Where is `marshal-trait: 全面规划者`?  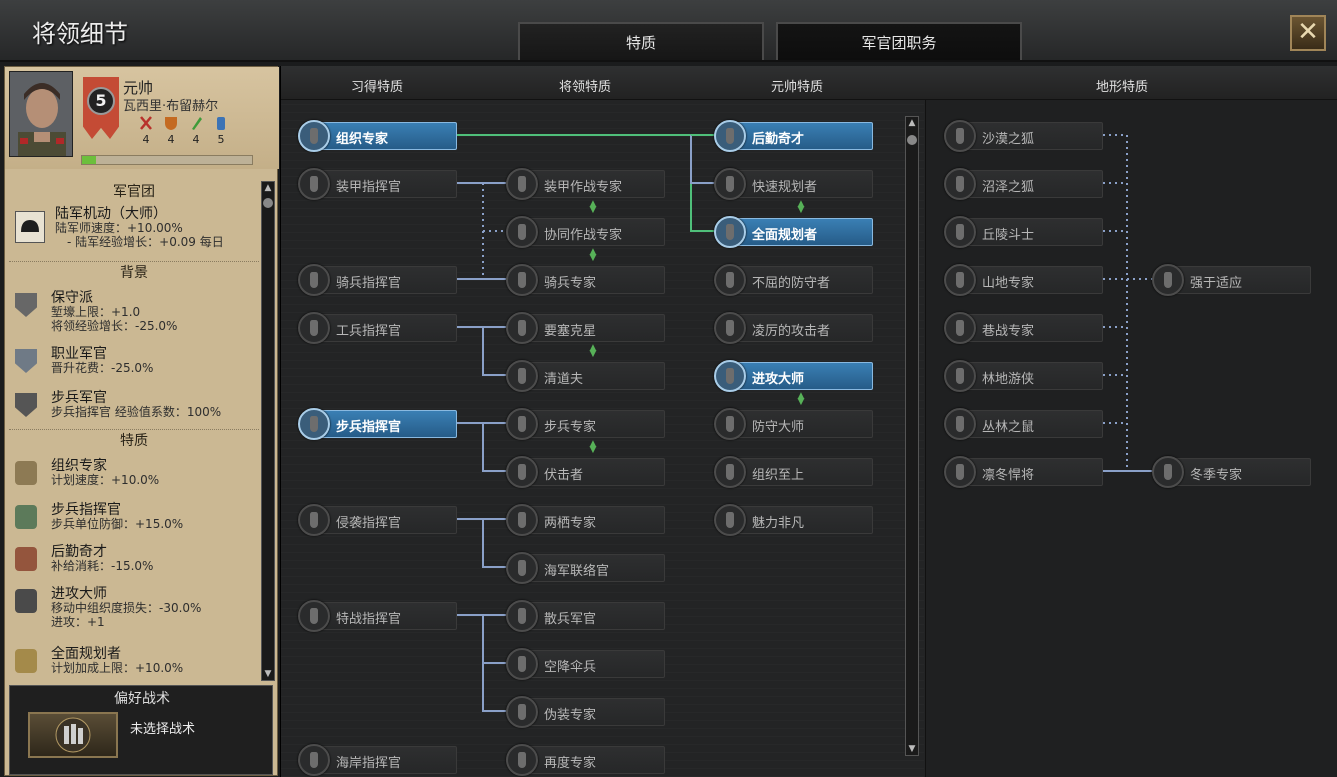 marshal-trait: 全面规划者 is located at coordinates (793, 232).